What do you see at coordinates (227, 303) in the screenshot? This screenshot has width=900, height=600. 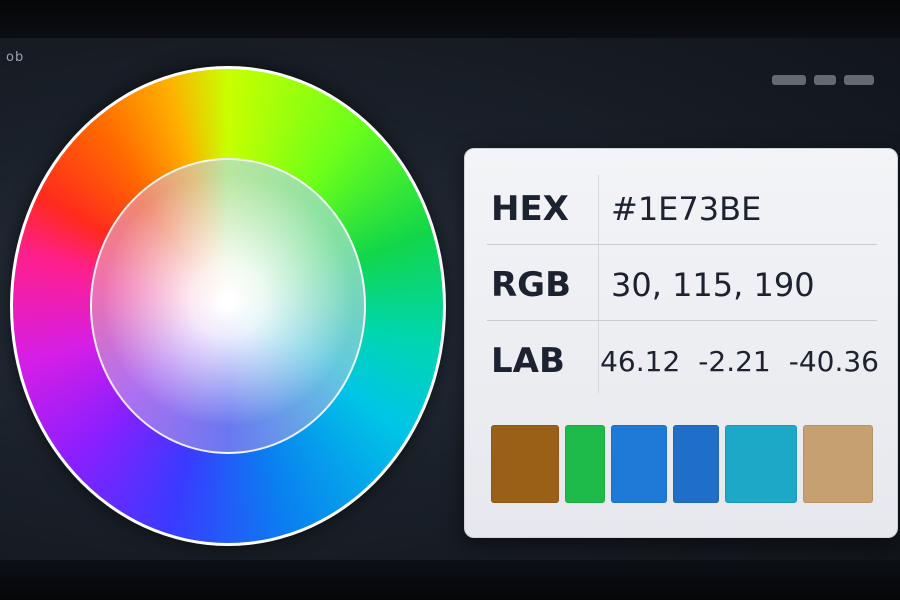 I see `color-picker-handle` at bounding box center [227, 303].